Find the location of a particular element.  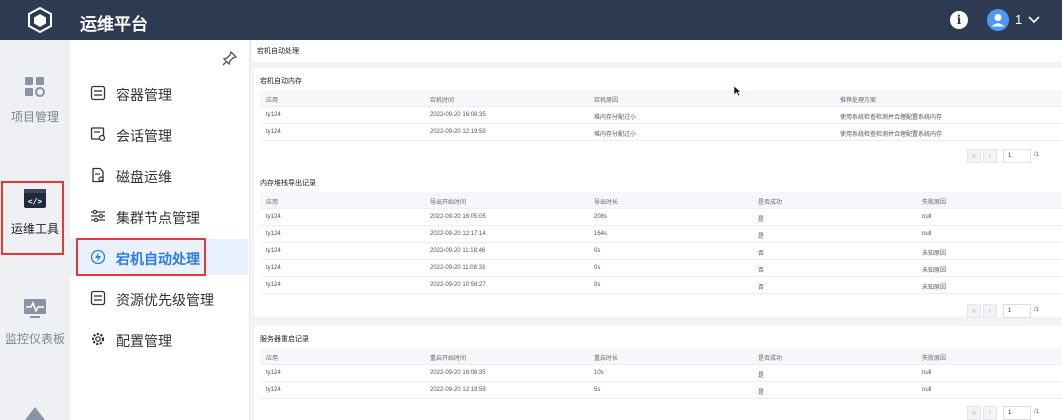

gear-icon is located at coordinates (98, 339).